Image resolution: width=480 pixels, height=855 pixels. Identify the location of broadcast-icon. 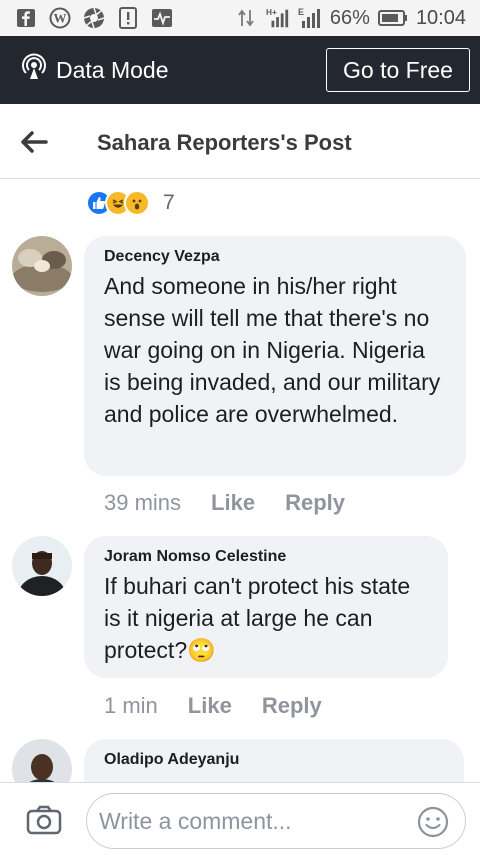
(34, 70).